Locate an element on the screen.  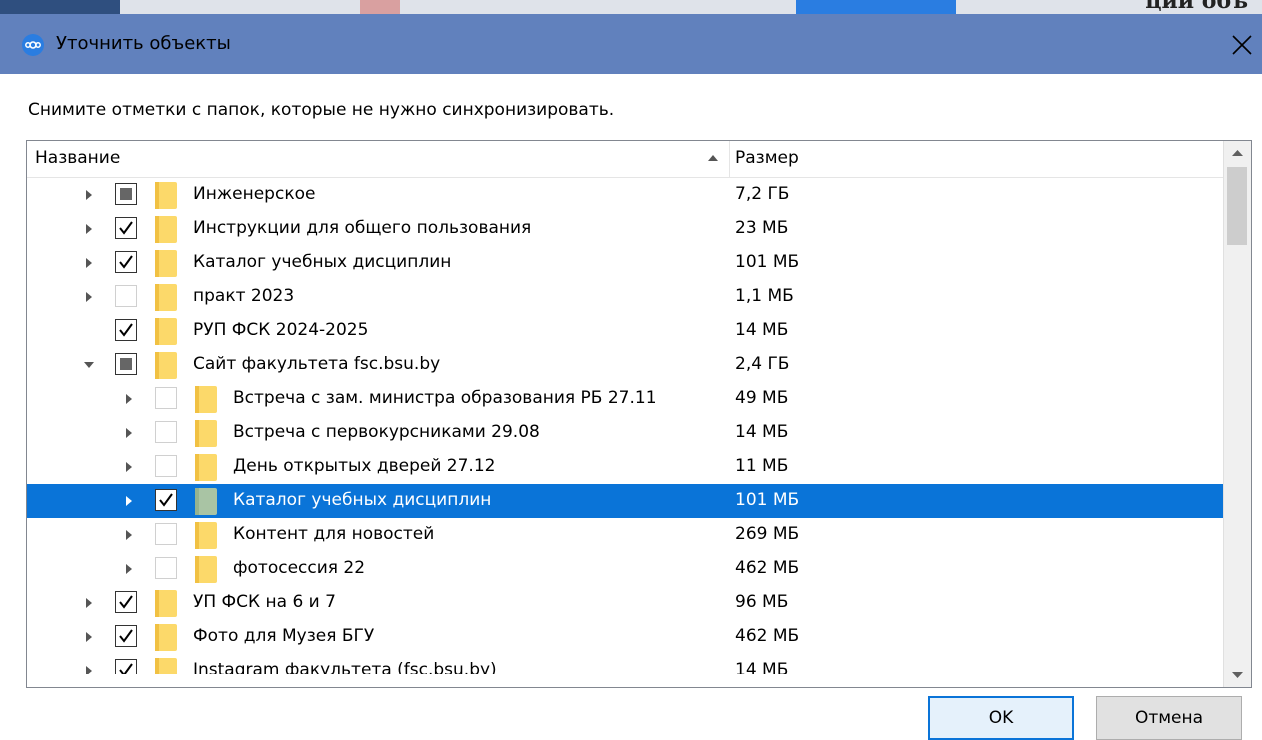
nextcloud-icon is located at coordinates (33, 45).